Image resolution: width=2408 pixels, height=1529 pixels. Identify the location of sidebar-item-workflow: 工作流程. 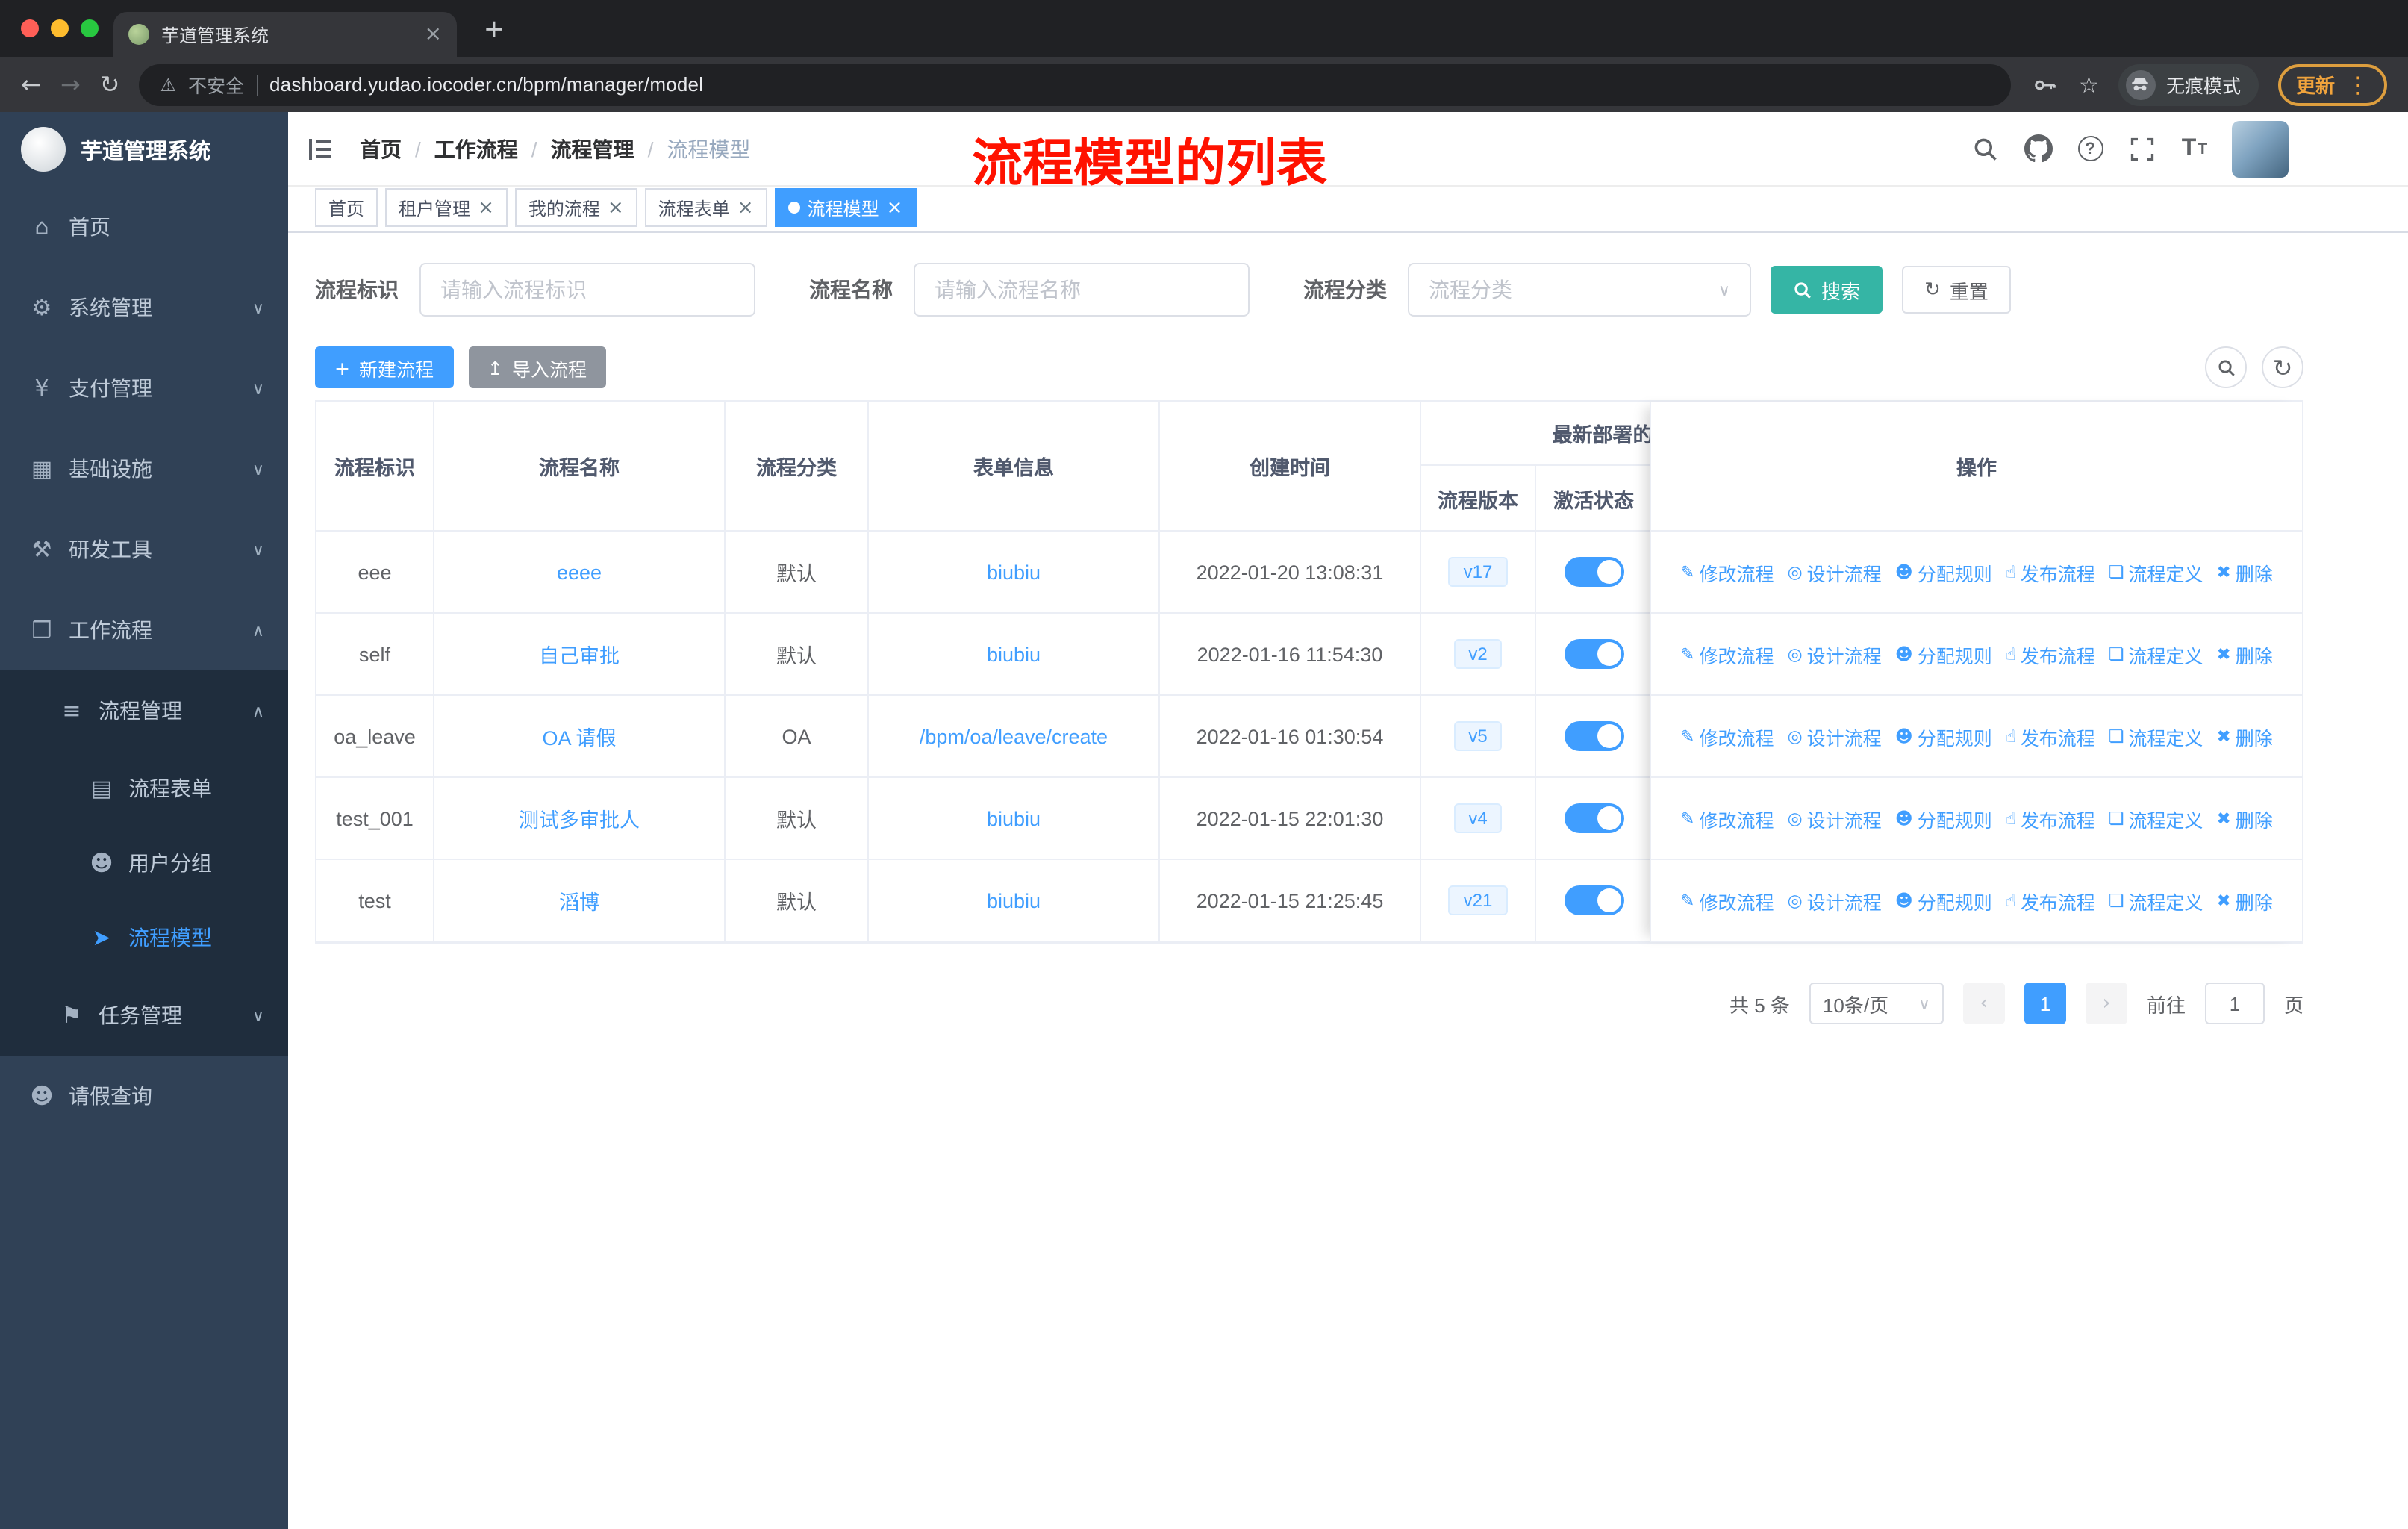
(144, 630).